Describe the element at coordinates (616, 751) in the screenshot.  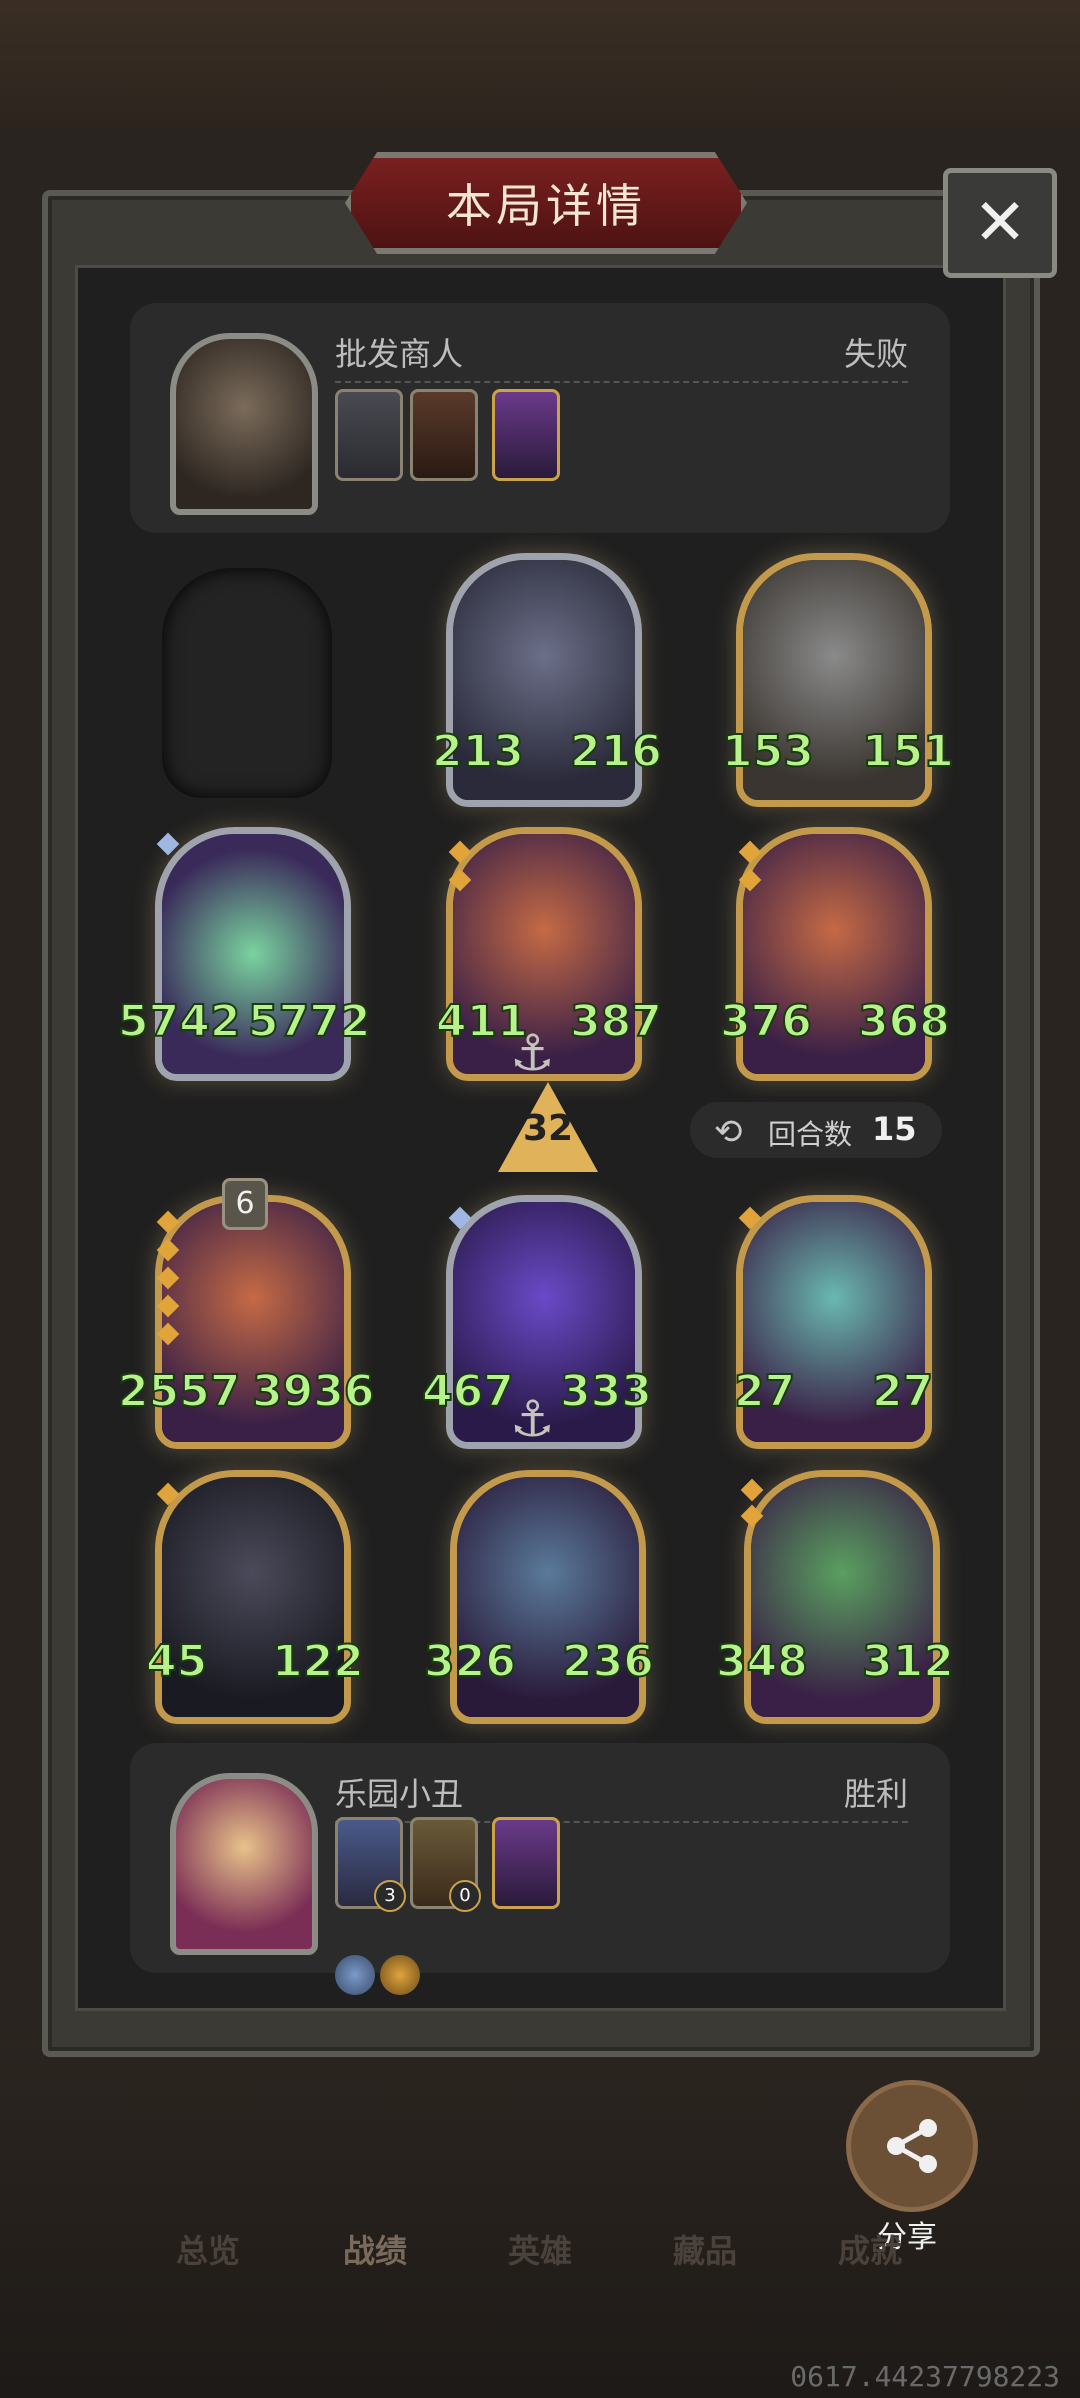
I see `minion-health: 216` at that location.